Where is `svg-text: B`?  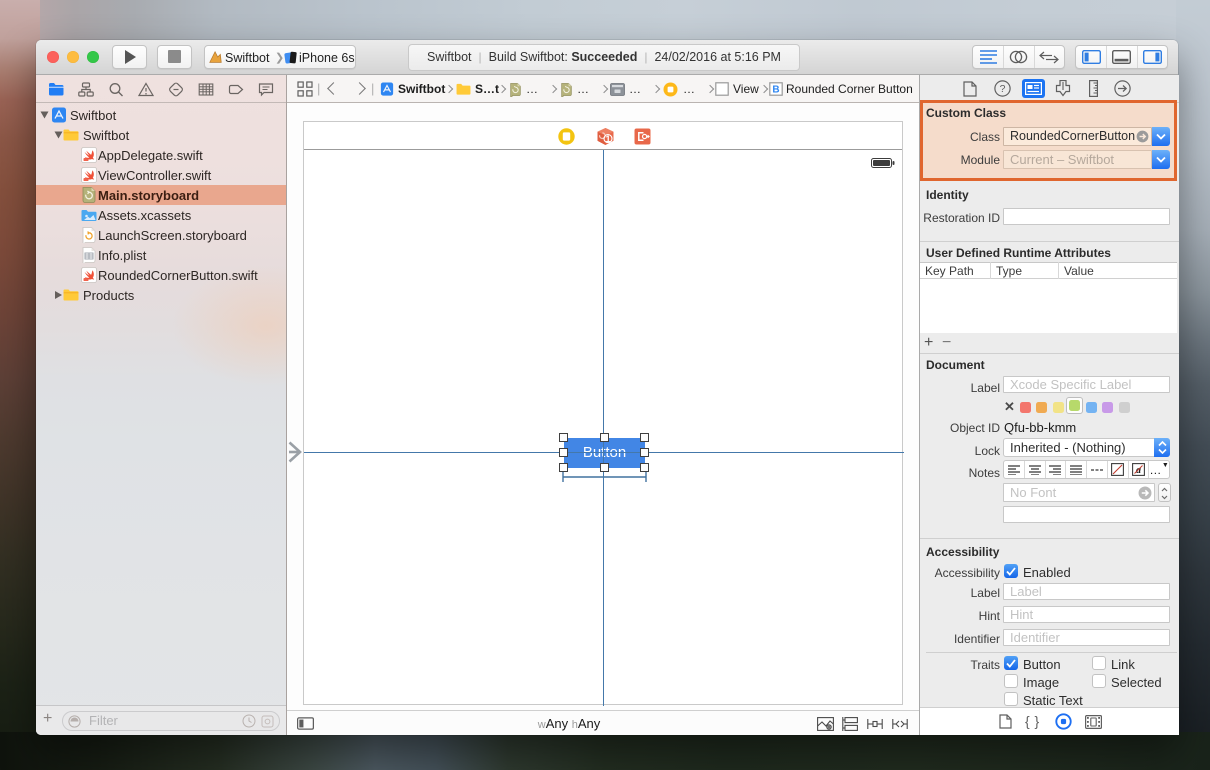
svg-text: B is located at coordinates (775, 90).